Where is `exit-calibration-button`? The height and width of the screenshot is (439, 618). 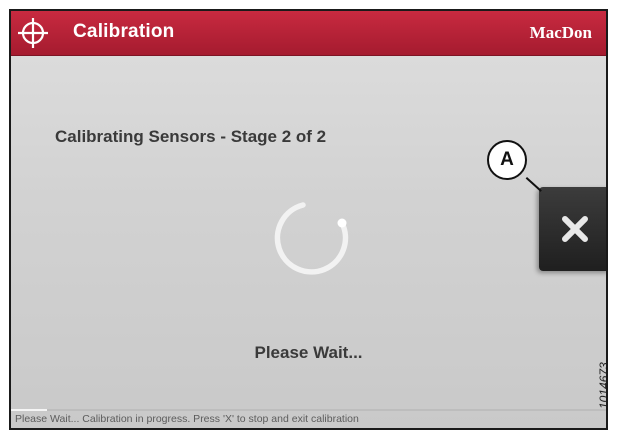 exit-calibration-button is located at coordinates (572, 229).